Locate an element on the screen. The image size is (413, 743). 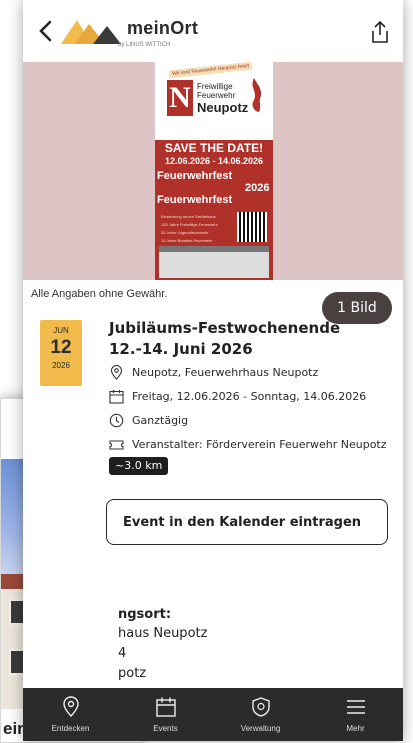
tab-label: Entdecken is located at coordinates (70, 728).